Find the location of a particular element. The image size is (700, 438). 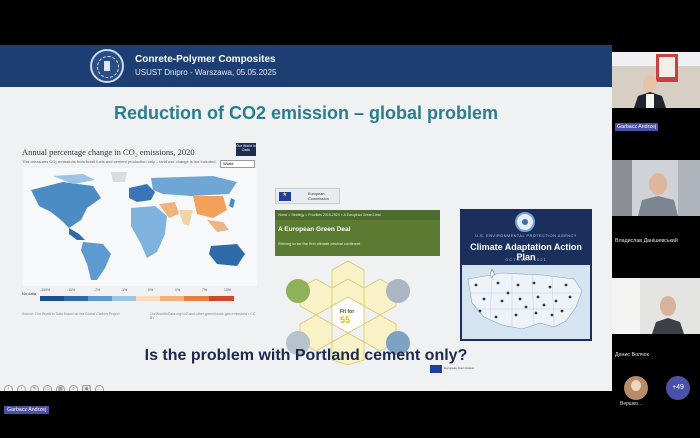

epa-agency: U.S. ENVIRONMENTAL PROTECTION AGENCY is located at coordinates (526, 236).